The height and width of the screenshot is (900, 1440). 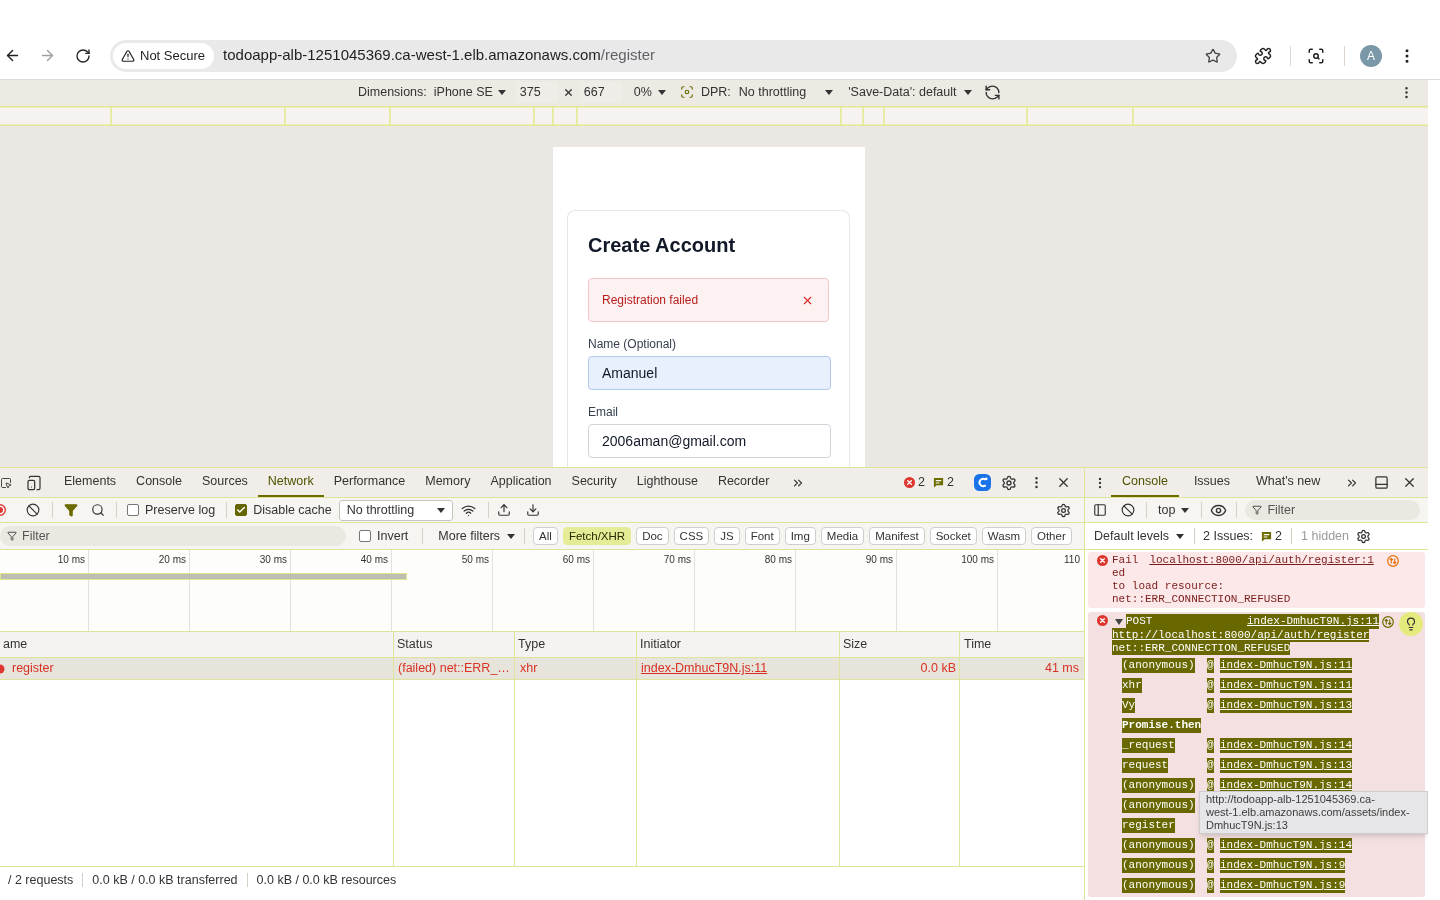 What do you see at coordinates (660, 644) in the screenshot?
I see `column-header: Initiator` at bounding box center [660, 644].